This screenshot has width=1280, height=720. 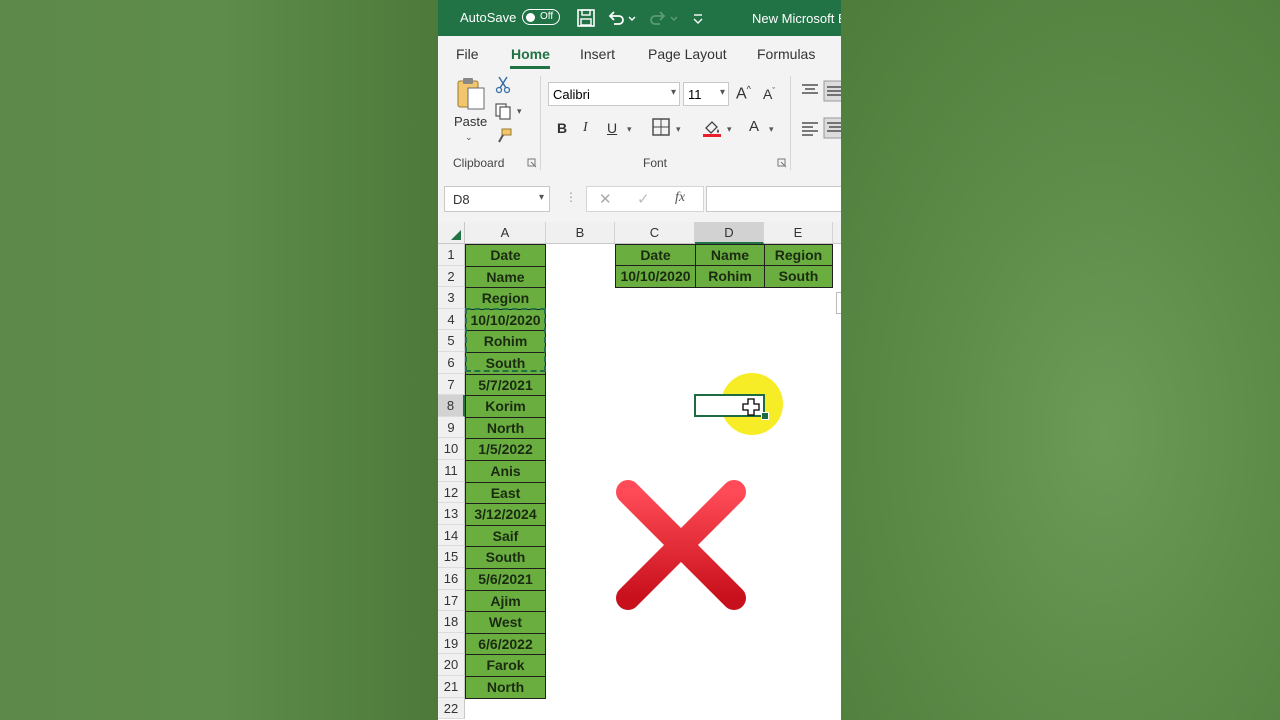 What do you see at coordinates (451, 384) in the screenshot?
I see `row-header-7: 7` at bounding box center [451, 384].